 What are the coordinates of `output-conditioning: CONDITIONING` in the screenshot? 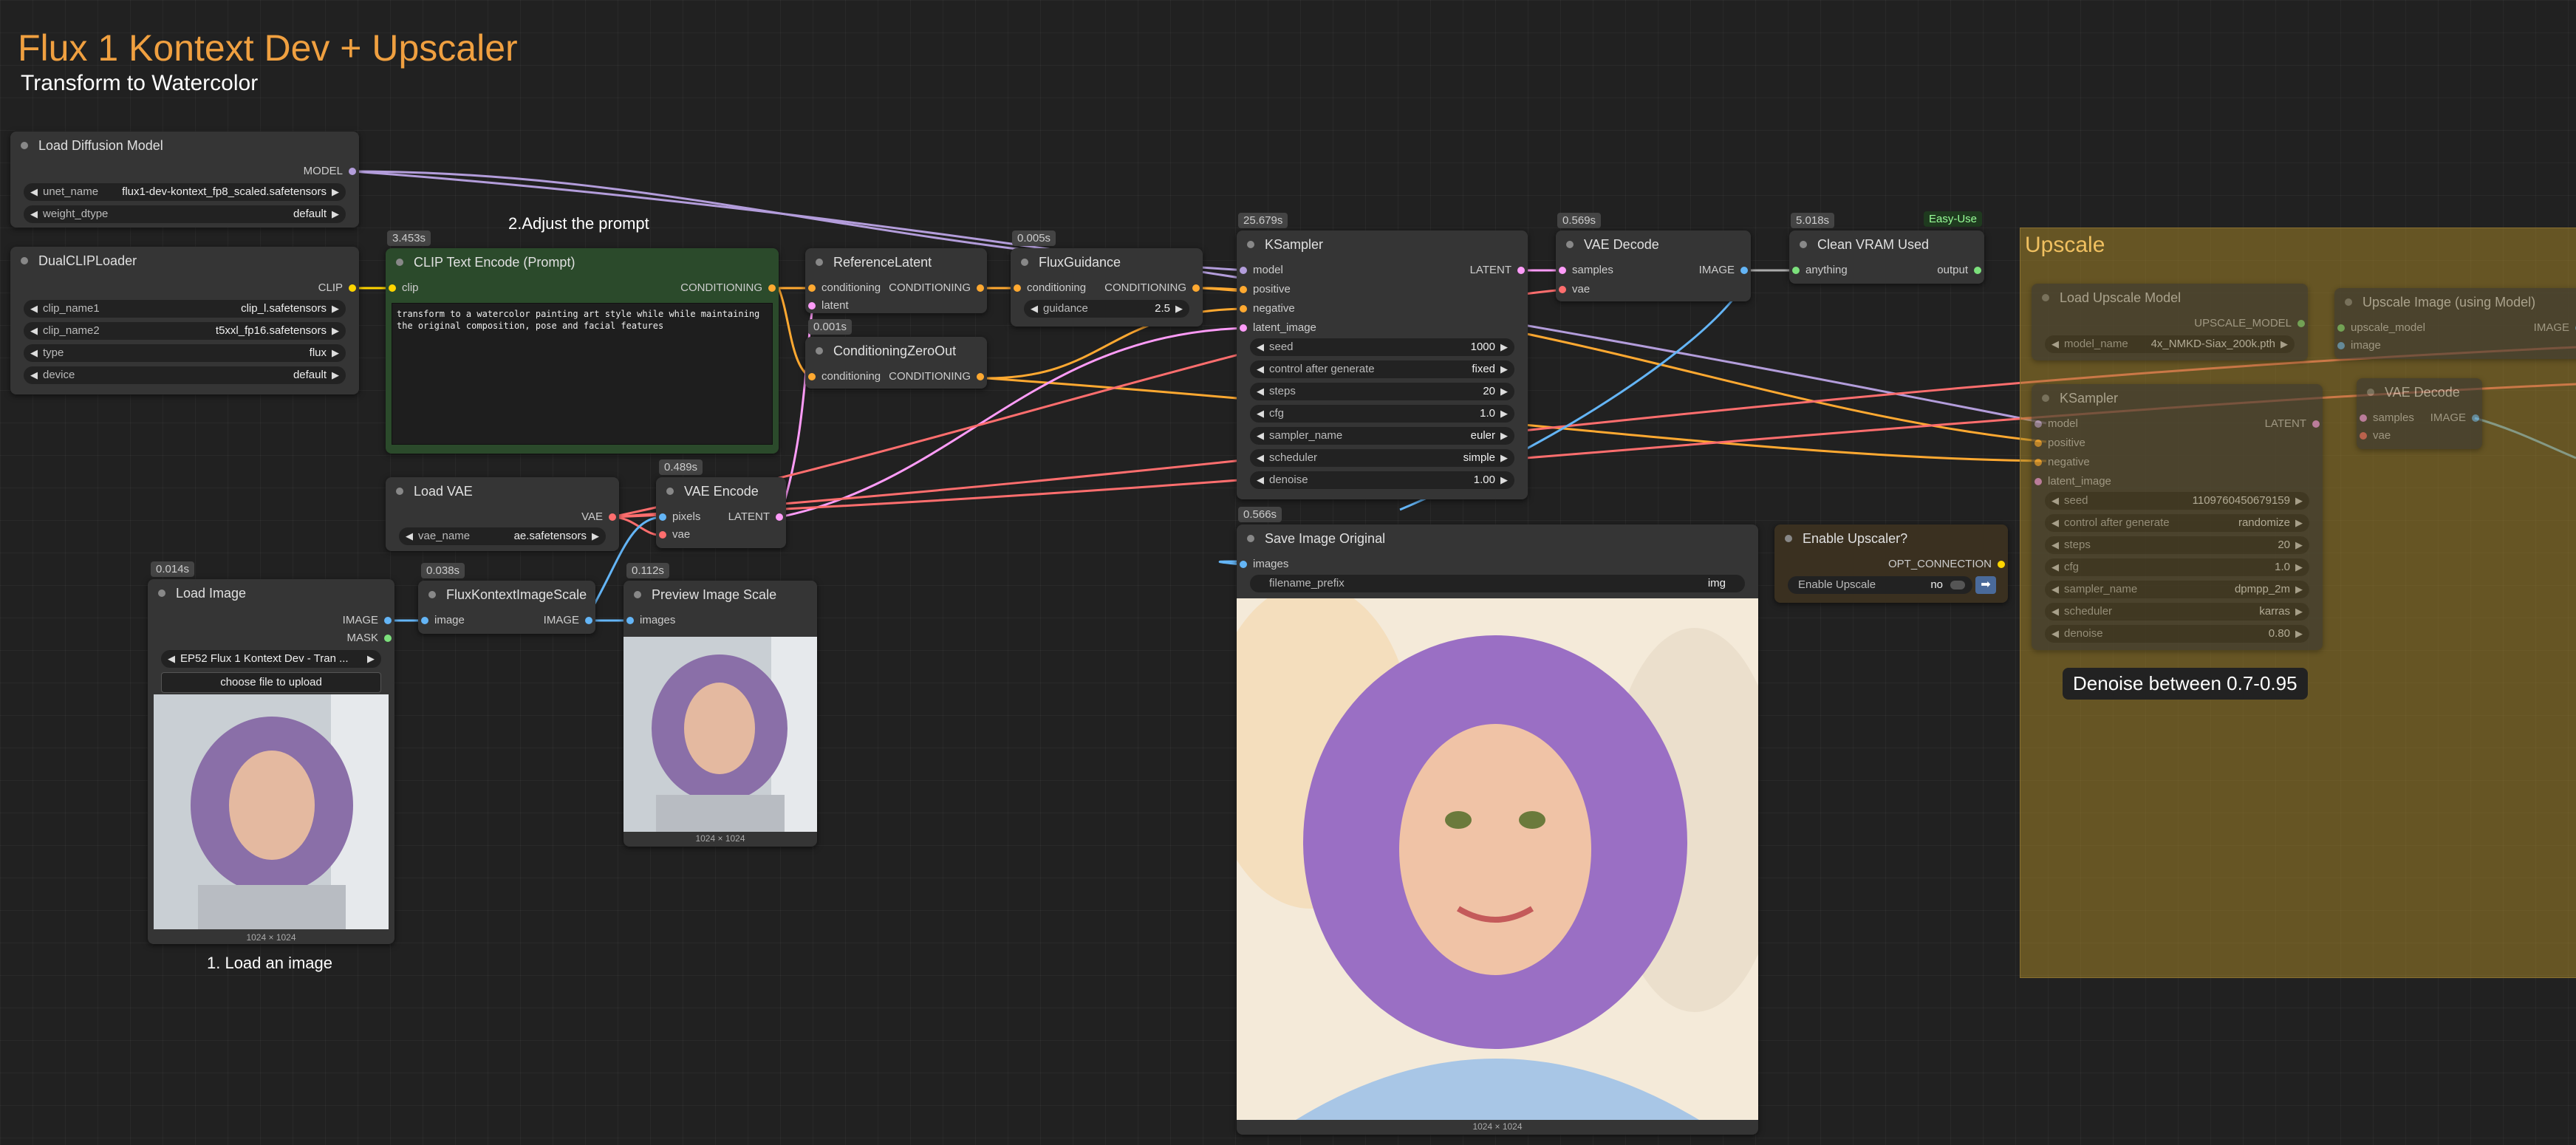 It's located at (938, 377).